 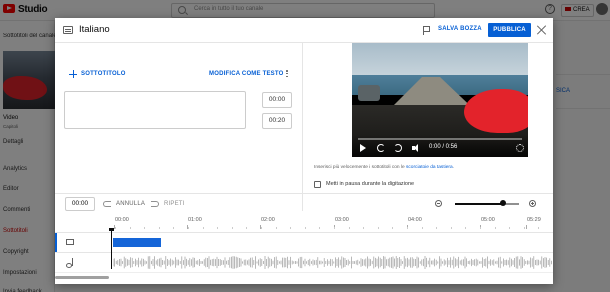 What do you see at coordinates (94, 29) in the screenshot?
I see `dialog-title: Italiano` at bounding box center [94, 29].